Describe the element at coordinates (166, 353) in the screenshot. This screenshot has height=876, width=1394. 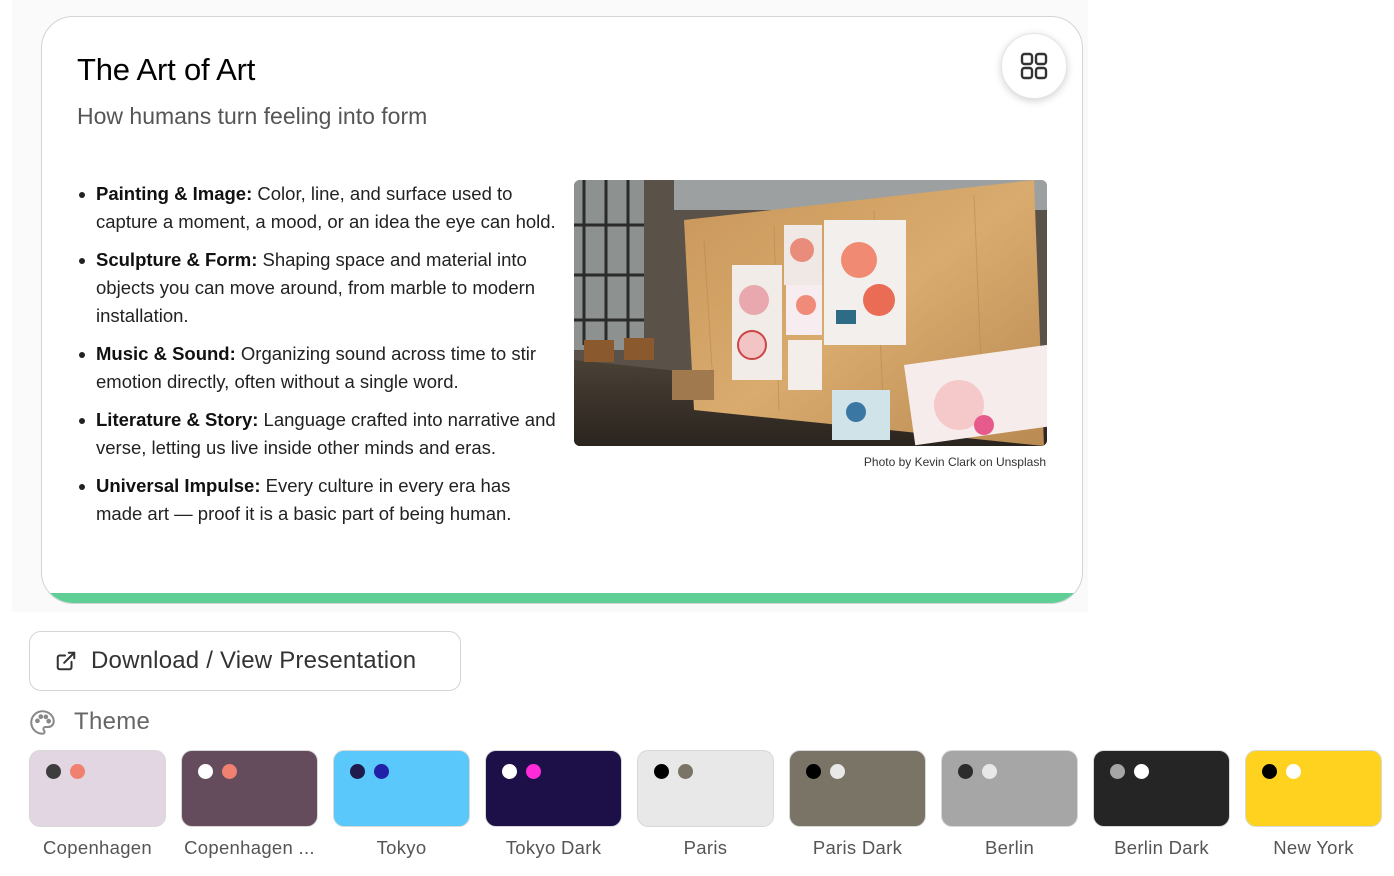
I see `bullet-term: Music & Sound:` at that location.